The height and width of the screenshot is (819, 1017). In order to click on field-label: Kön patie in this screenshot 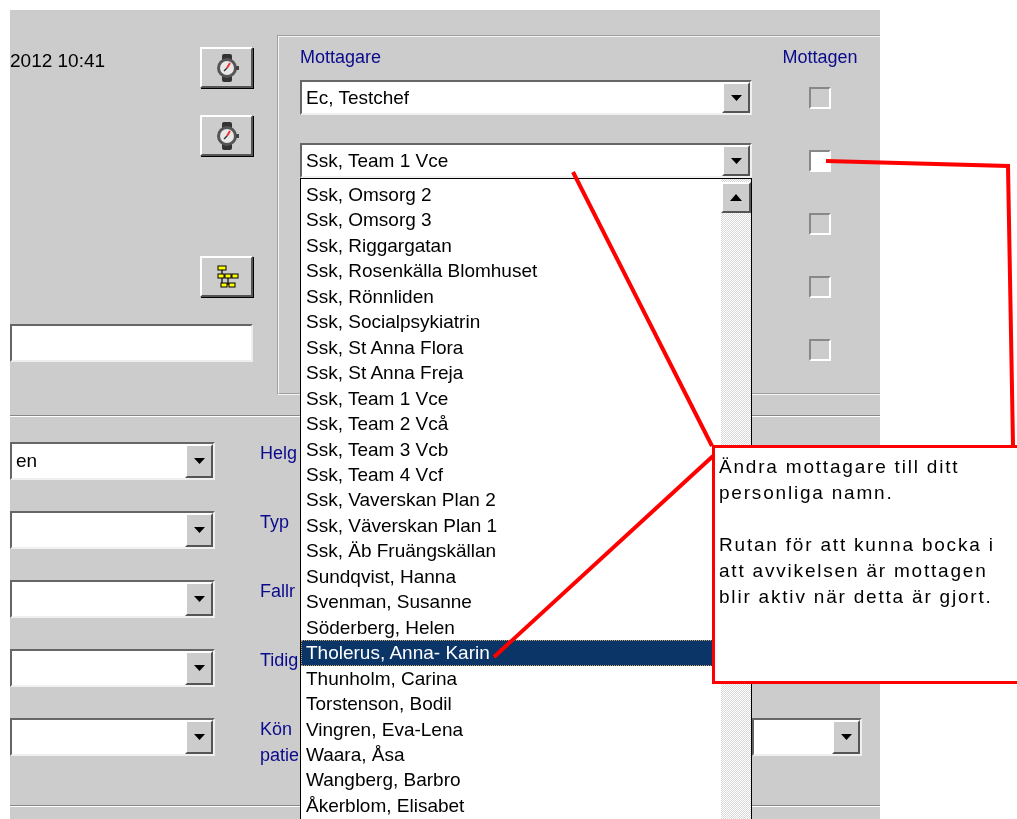, I will do `click(279, 742)`.